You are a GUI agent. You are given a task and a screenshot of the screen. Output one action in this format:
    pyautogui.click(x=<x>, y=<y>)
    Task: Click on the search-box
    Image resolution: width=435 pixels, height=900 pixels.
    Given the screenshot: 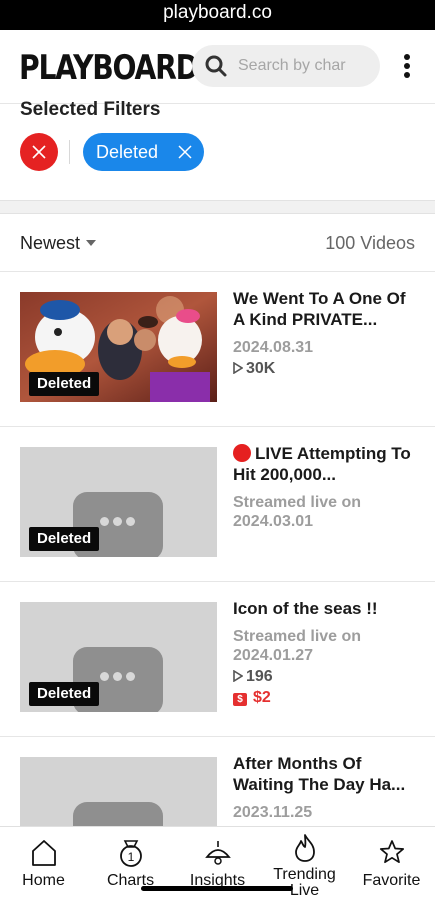 What is the action you would take?
    pyautogui.click(x=286, y=66)
    